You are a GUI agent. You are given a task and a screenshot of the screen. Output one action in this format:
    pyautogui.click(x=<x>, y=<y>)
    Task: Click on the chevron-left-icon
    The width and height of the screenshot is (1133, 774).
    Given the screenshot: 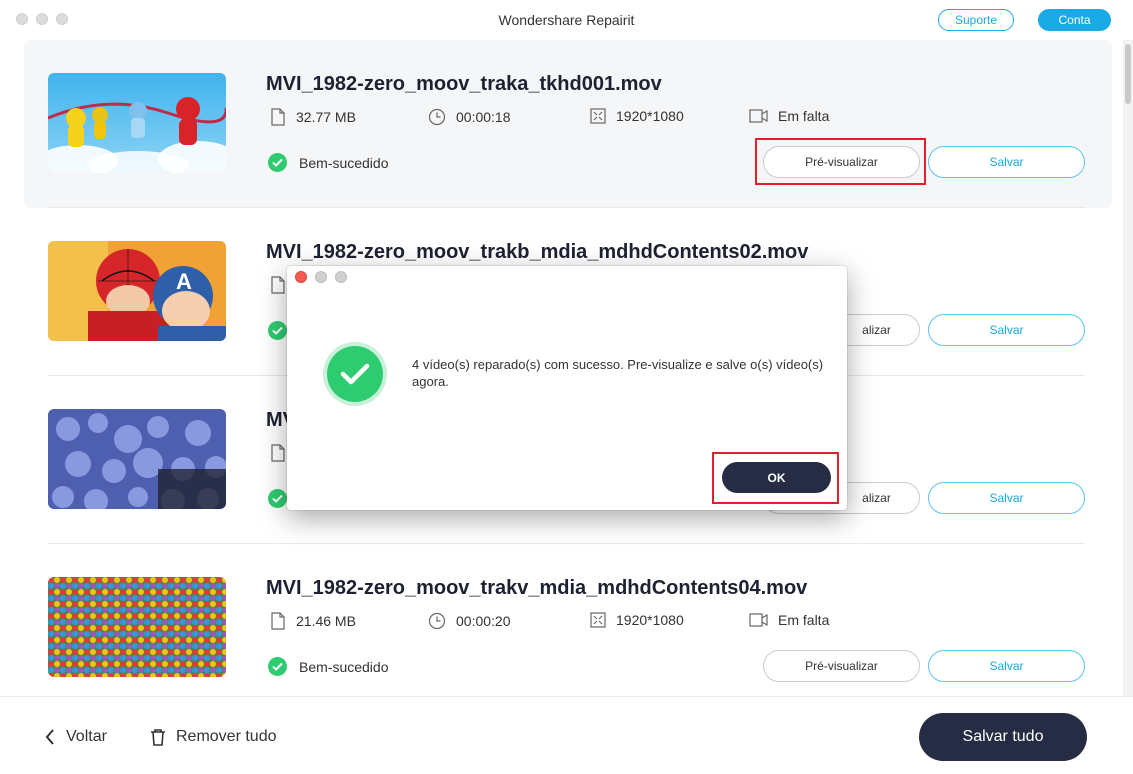 What is the action you would take?
    pyautogui.click(x=49, y=737)
    